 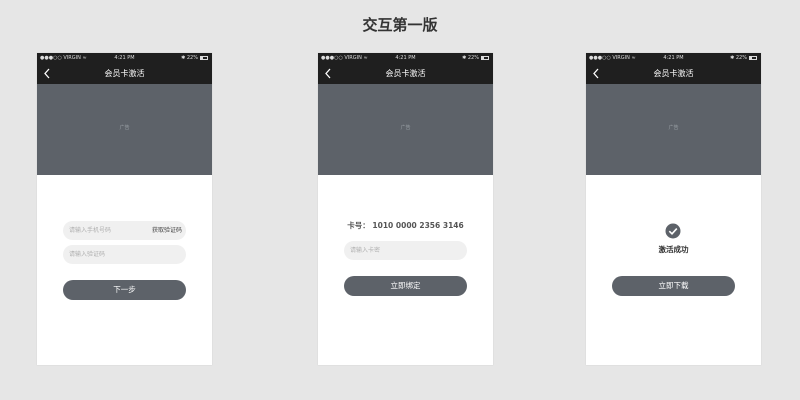 I want to click on success-message: 激活成功, so click(x=673, y=249).